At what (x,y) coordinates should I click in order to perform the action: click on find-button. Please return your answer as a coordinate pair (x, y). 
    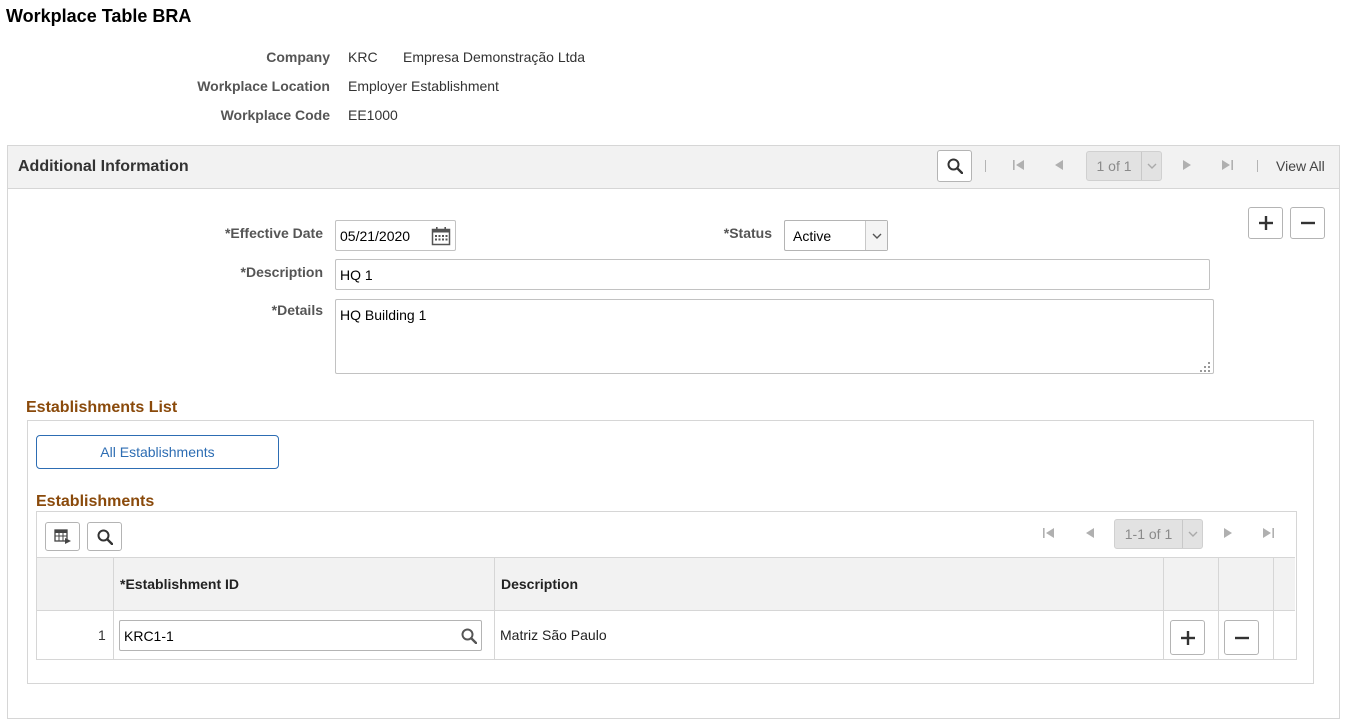
    Looking at the image, I should click on (954, 166).